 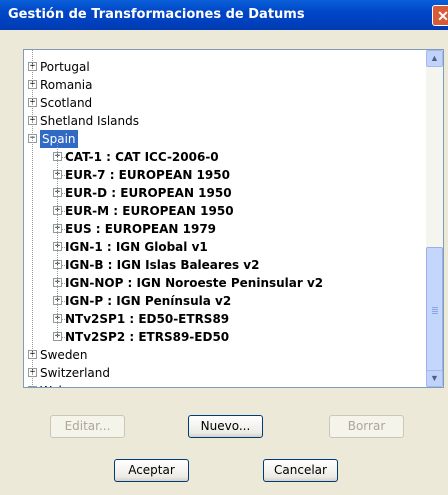 I want to click on tree-node-region: +Portugal, so click(x=224, y=67).